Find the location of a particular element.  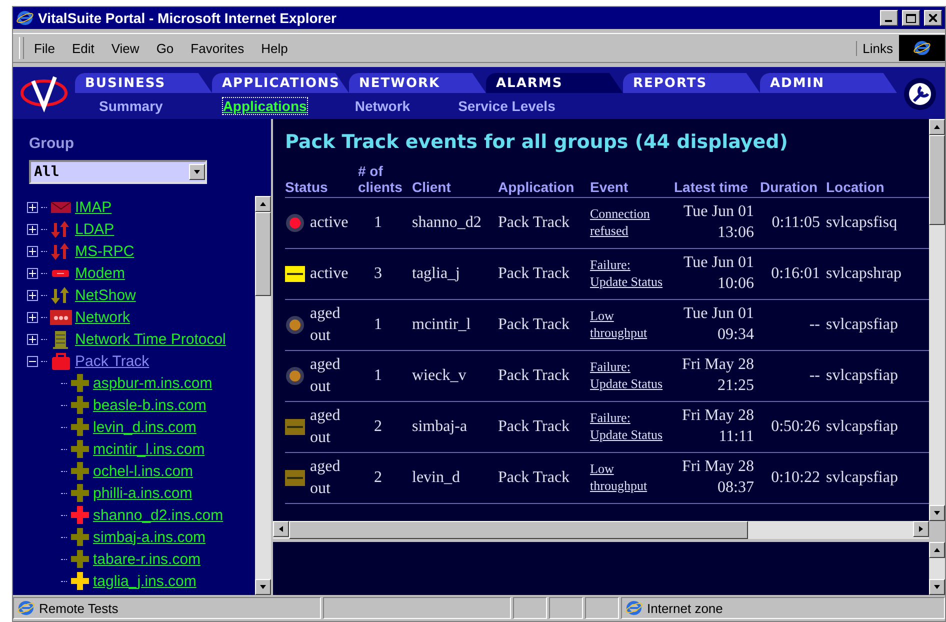

menu-item: File is located at coordinates (44, 48).